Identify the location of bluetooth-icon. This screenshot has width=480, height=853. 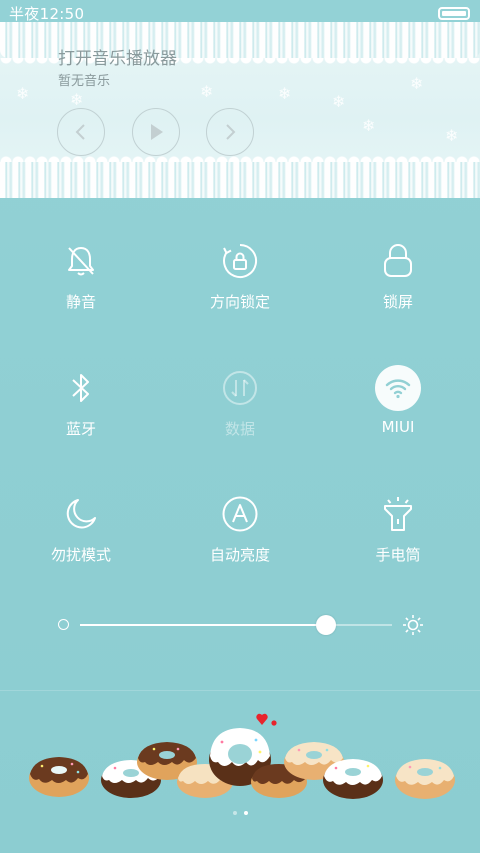
(81, 388).